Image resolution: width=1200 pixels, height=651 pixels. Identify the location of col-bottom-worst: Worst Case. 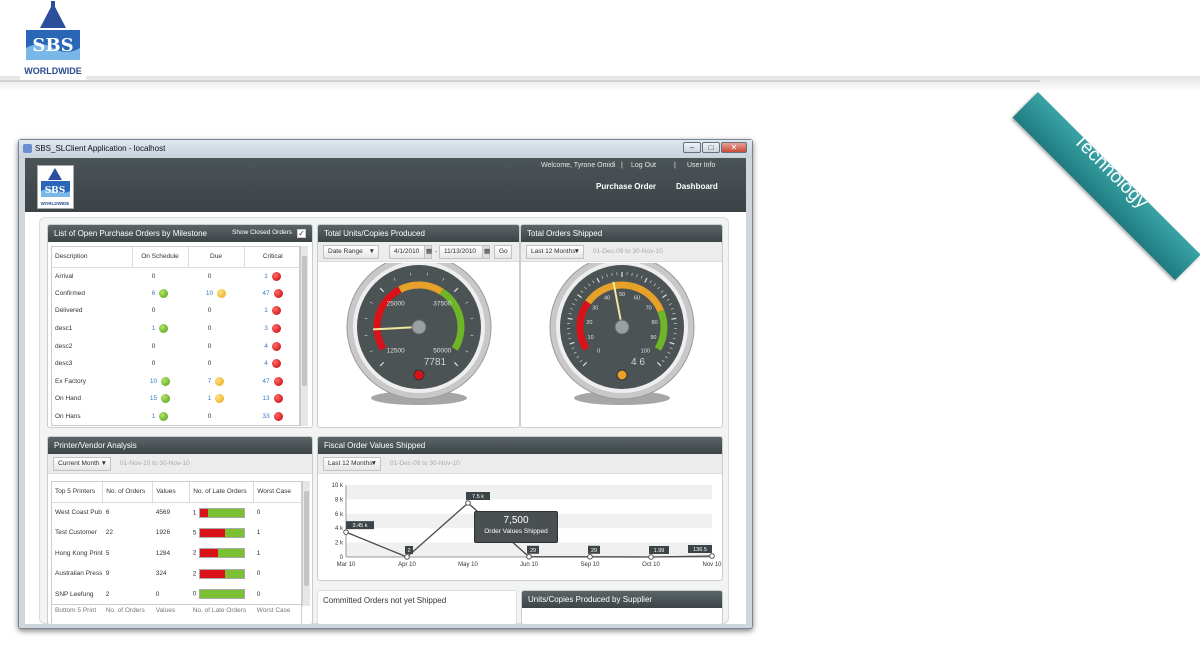
(277, 611).